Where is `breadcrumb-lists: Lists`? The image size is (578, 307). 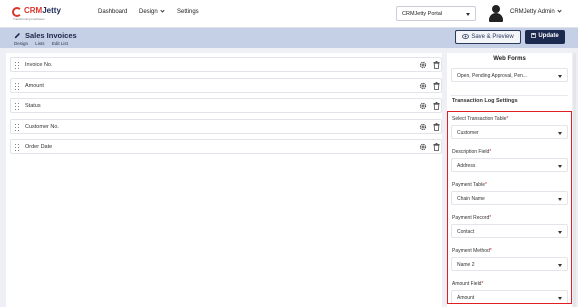
breadcrumb-lists: Lists is located at coordinates (39, 43).